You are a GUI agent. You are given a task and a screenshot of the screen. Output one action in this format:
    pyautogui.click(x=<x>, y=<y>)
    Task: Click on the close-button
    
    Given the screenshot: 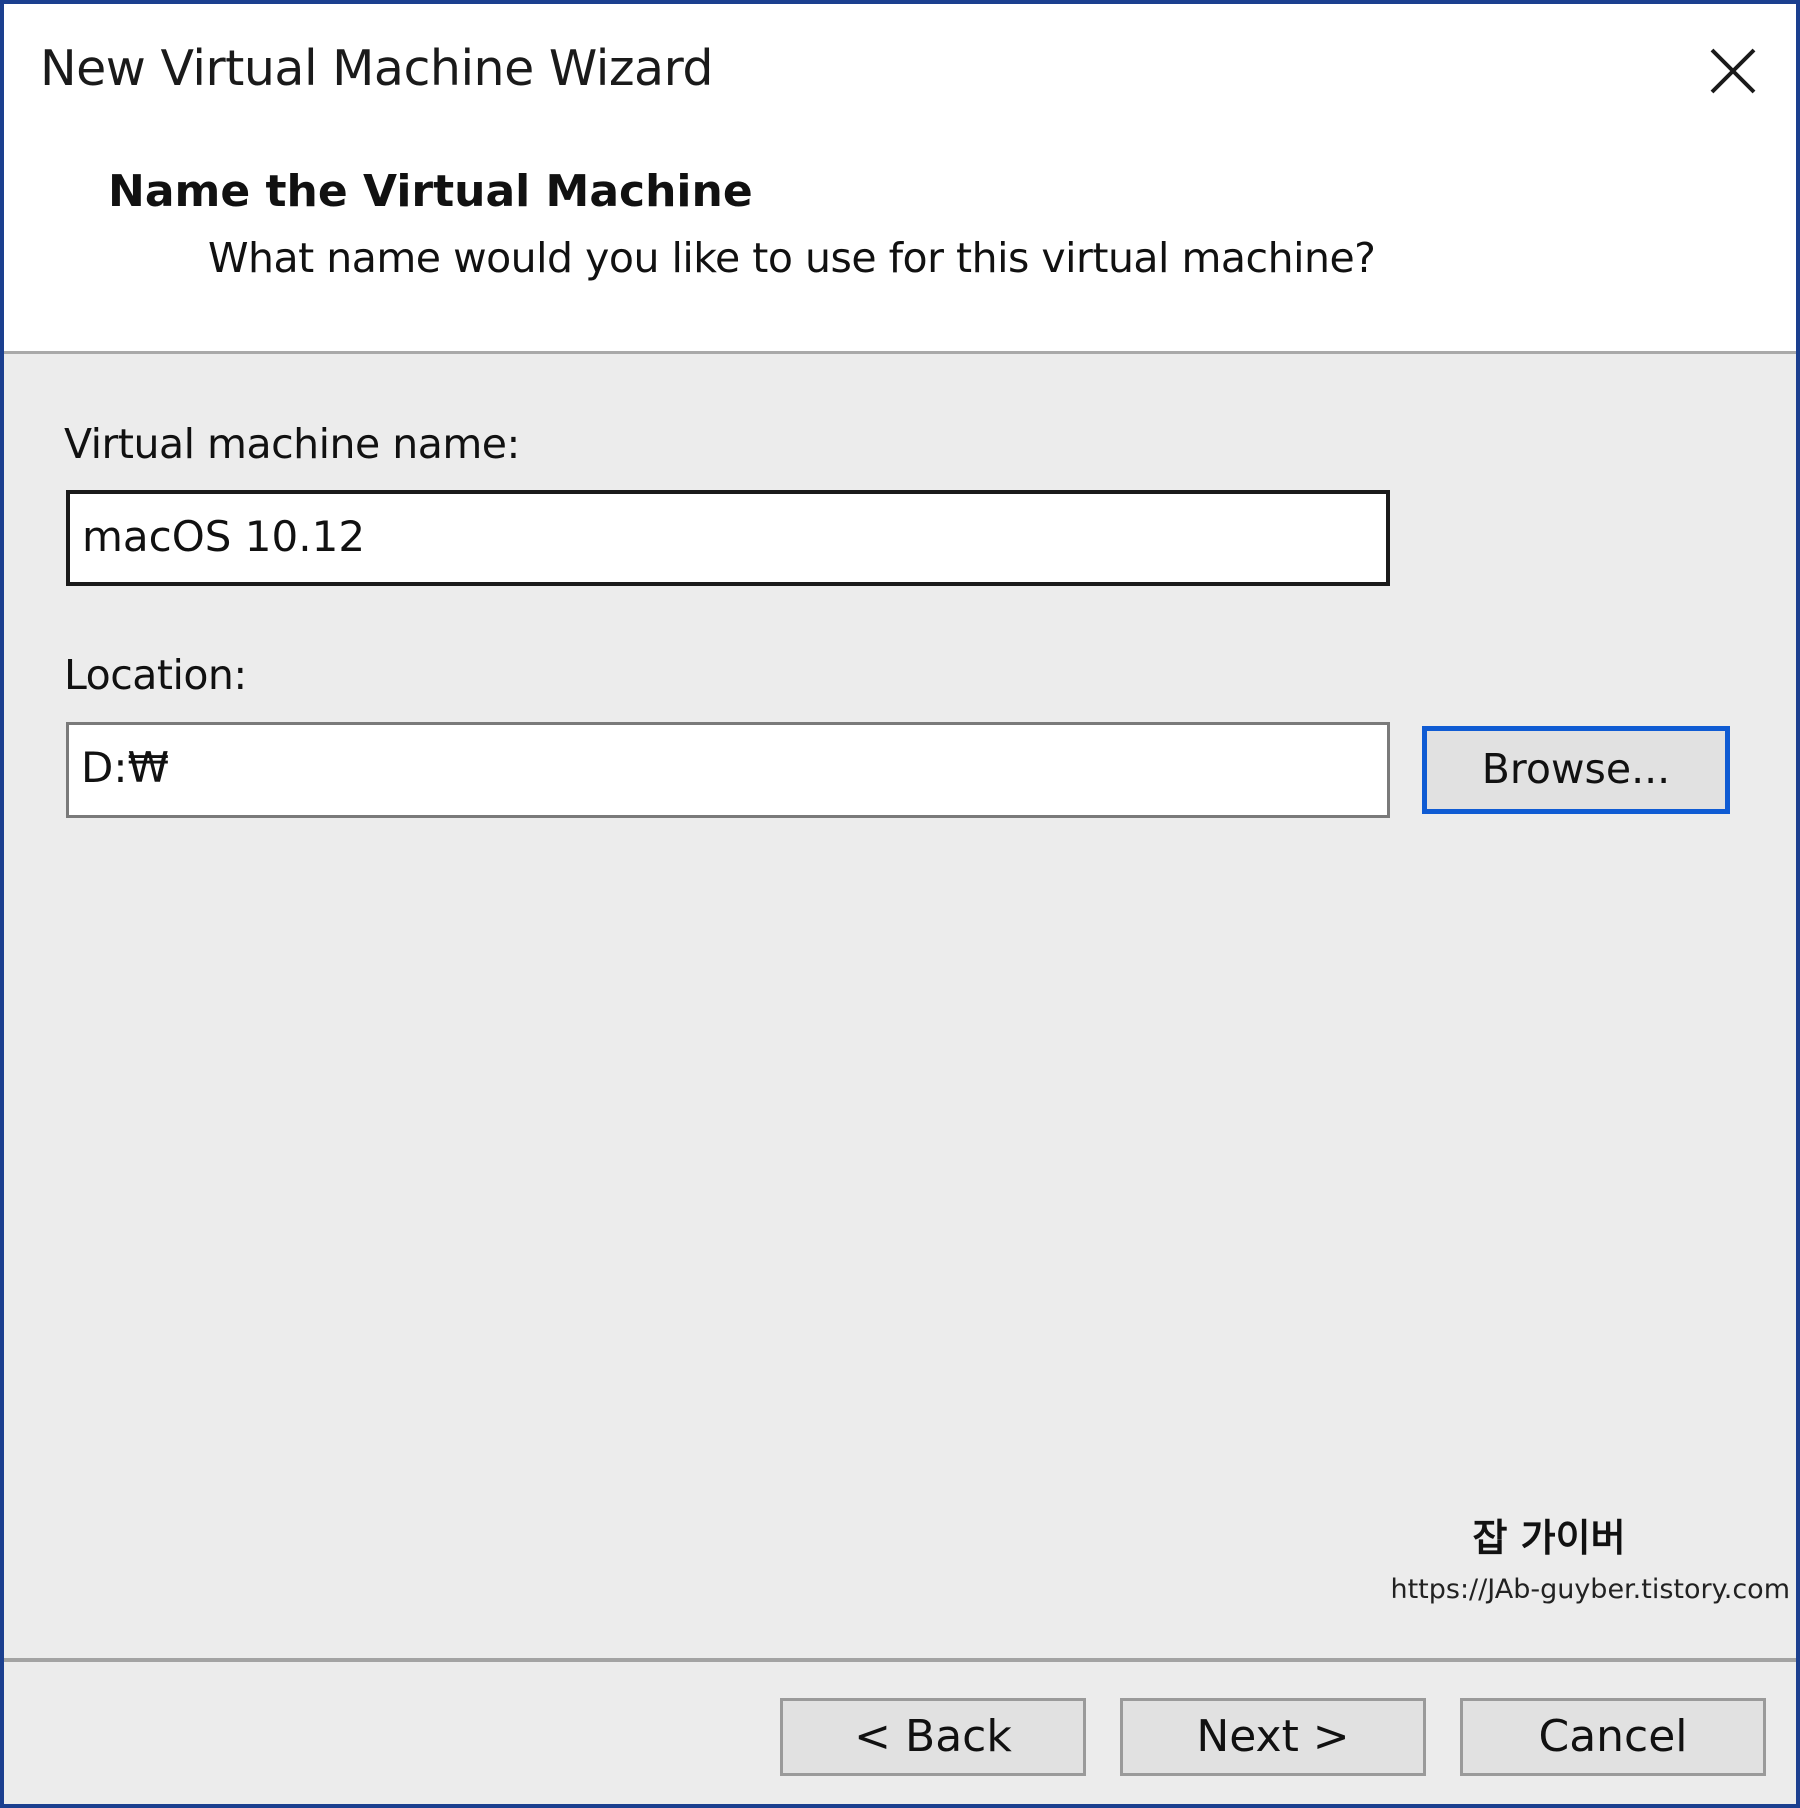 What is the action you would take?
    pyautogui.click(x=1732, y=72)
    